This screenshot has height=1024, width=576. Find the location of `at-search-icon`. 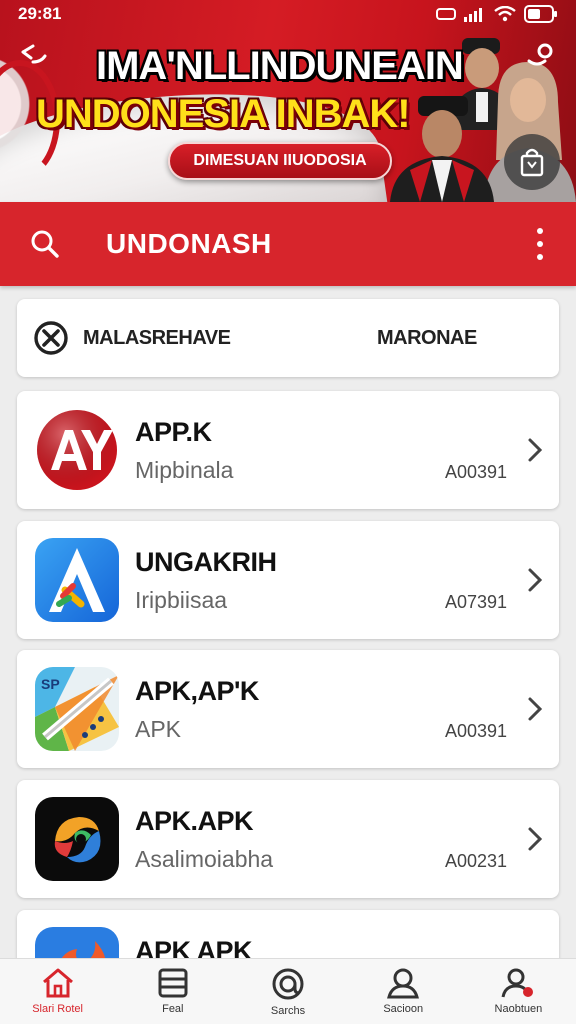

at-search-icon is located at coordinates (288, 984).